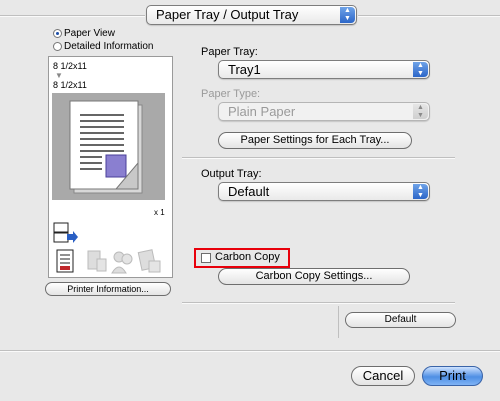  Describe the element at coordinates (324, 69) in the screenshot. I see `paper-tray-popup: Tray1 ▲ ▼` at that location.